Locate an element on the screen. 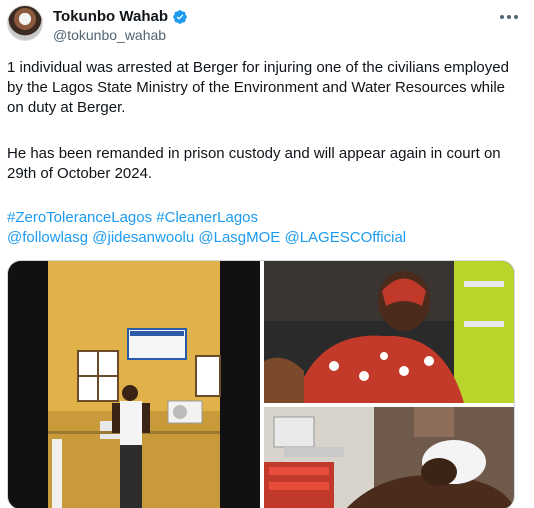 Image resolution: width=534 pixels, height=508 pixels. author-handle: @tokunbo_wahab is located at coordinates (109, 35).